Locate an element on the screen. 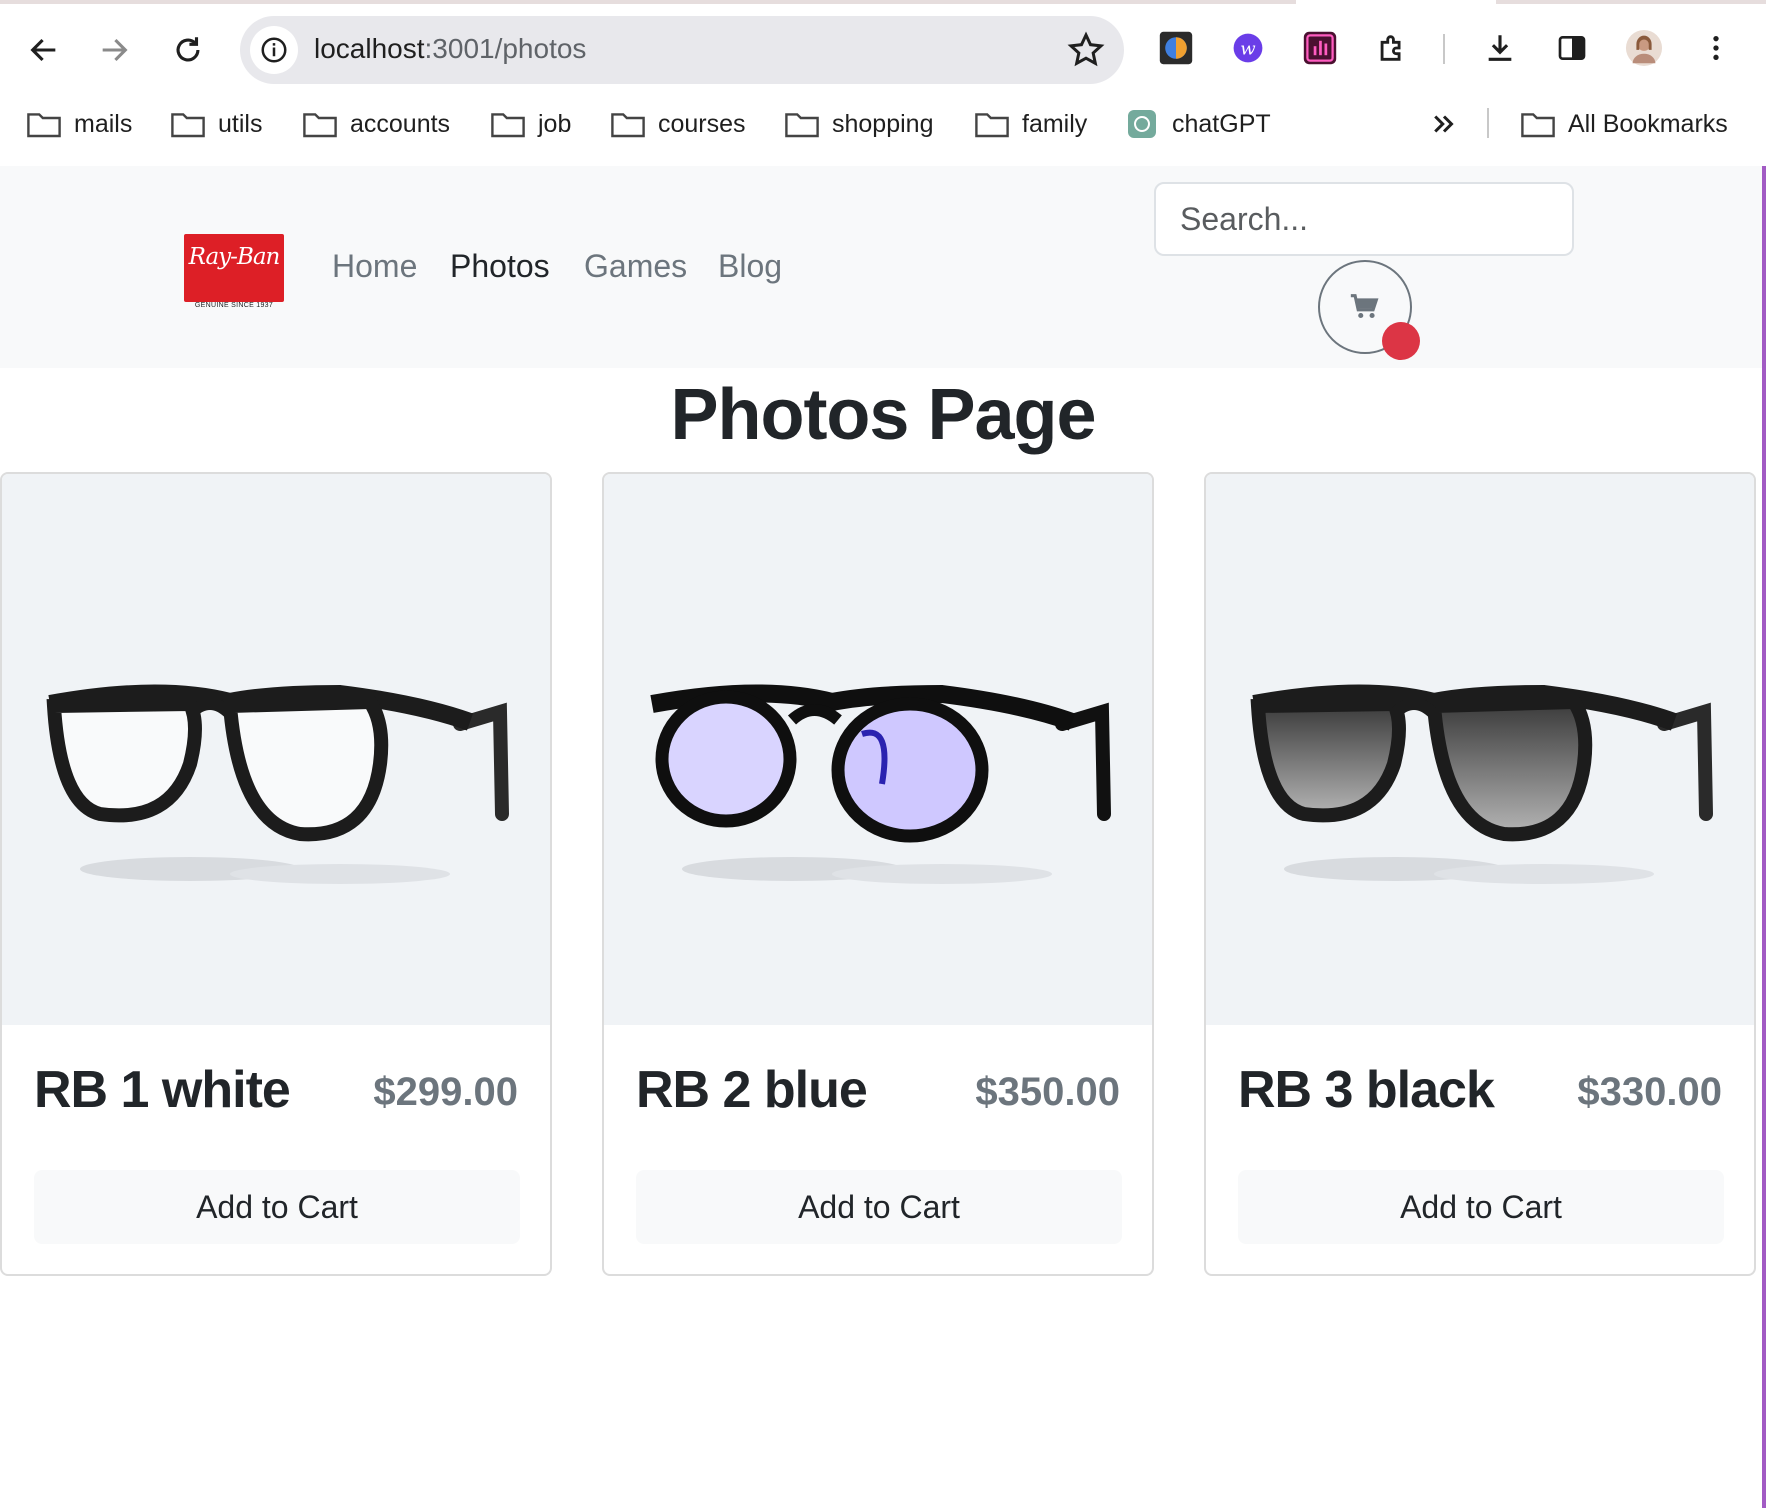 This screenshot has width=1766, height=1508. svg-text: w is located at coordinates (1248, 48).